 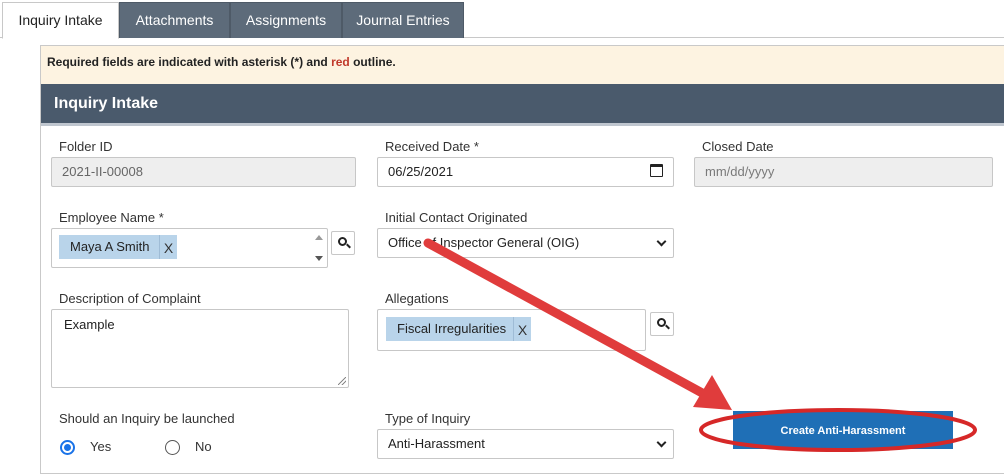 I want to click on launch-inquiry-label: Should an Inquiry be launched, so click(x=147, y=418).